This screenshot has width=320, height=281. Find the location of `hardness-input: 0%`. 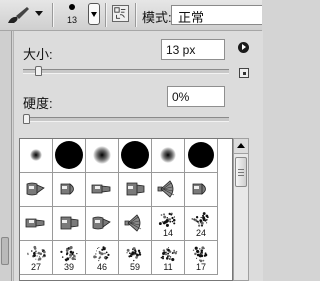

hardness-input: 0% is located at coordinates (196, 96).